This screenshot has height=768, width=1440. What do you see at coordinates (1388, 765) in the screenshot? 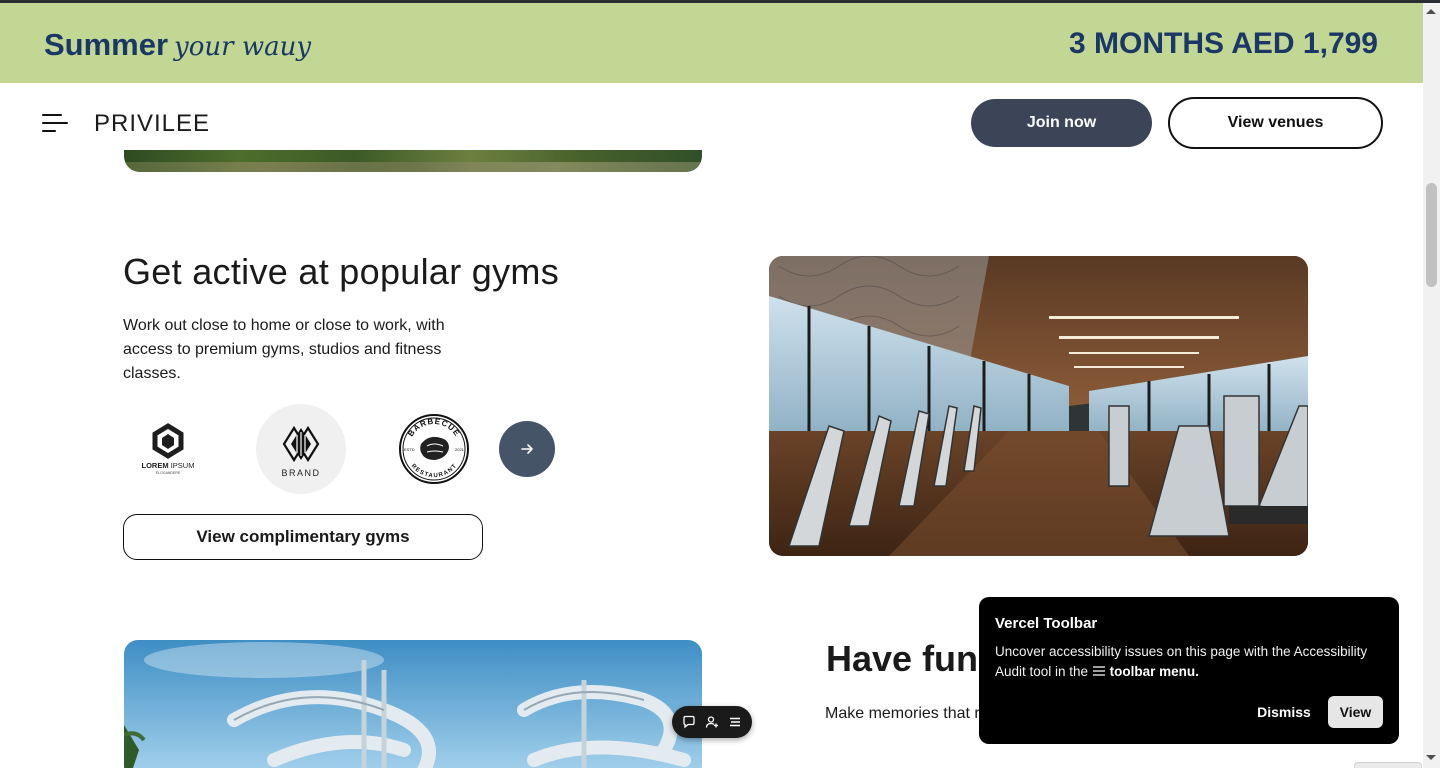
I see `bottom-corner-widget` at bounding box center [1388, 765].